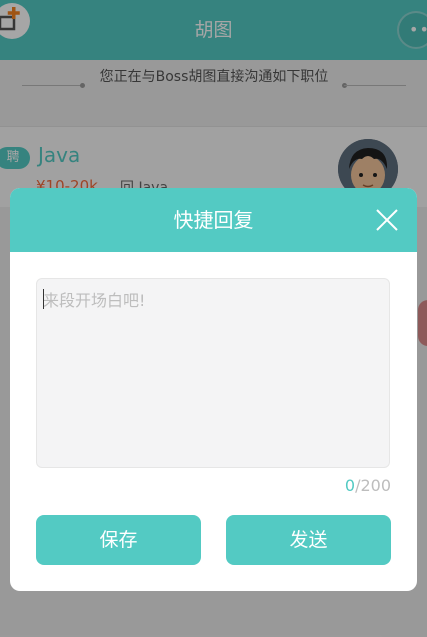 The width and height of the screenshot is (427, 637). Describe the element at coordinates (43, 299) in the screenshot. I see `text-caret` at that location.